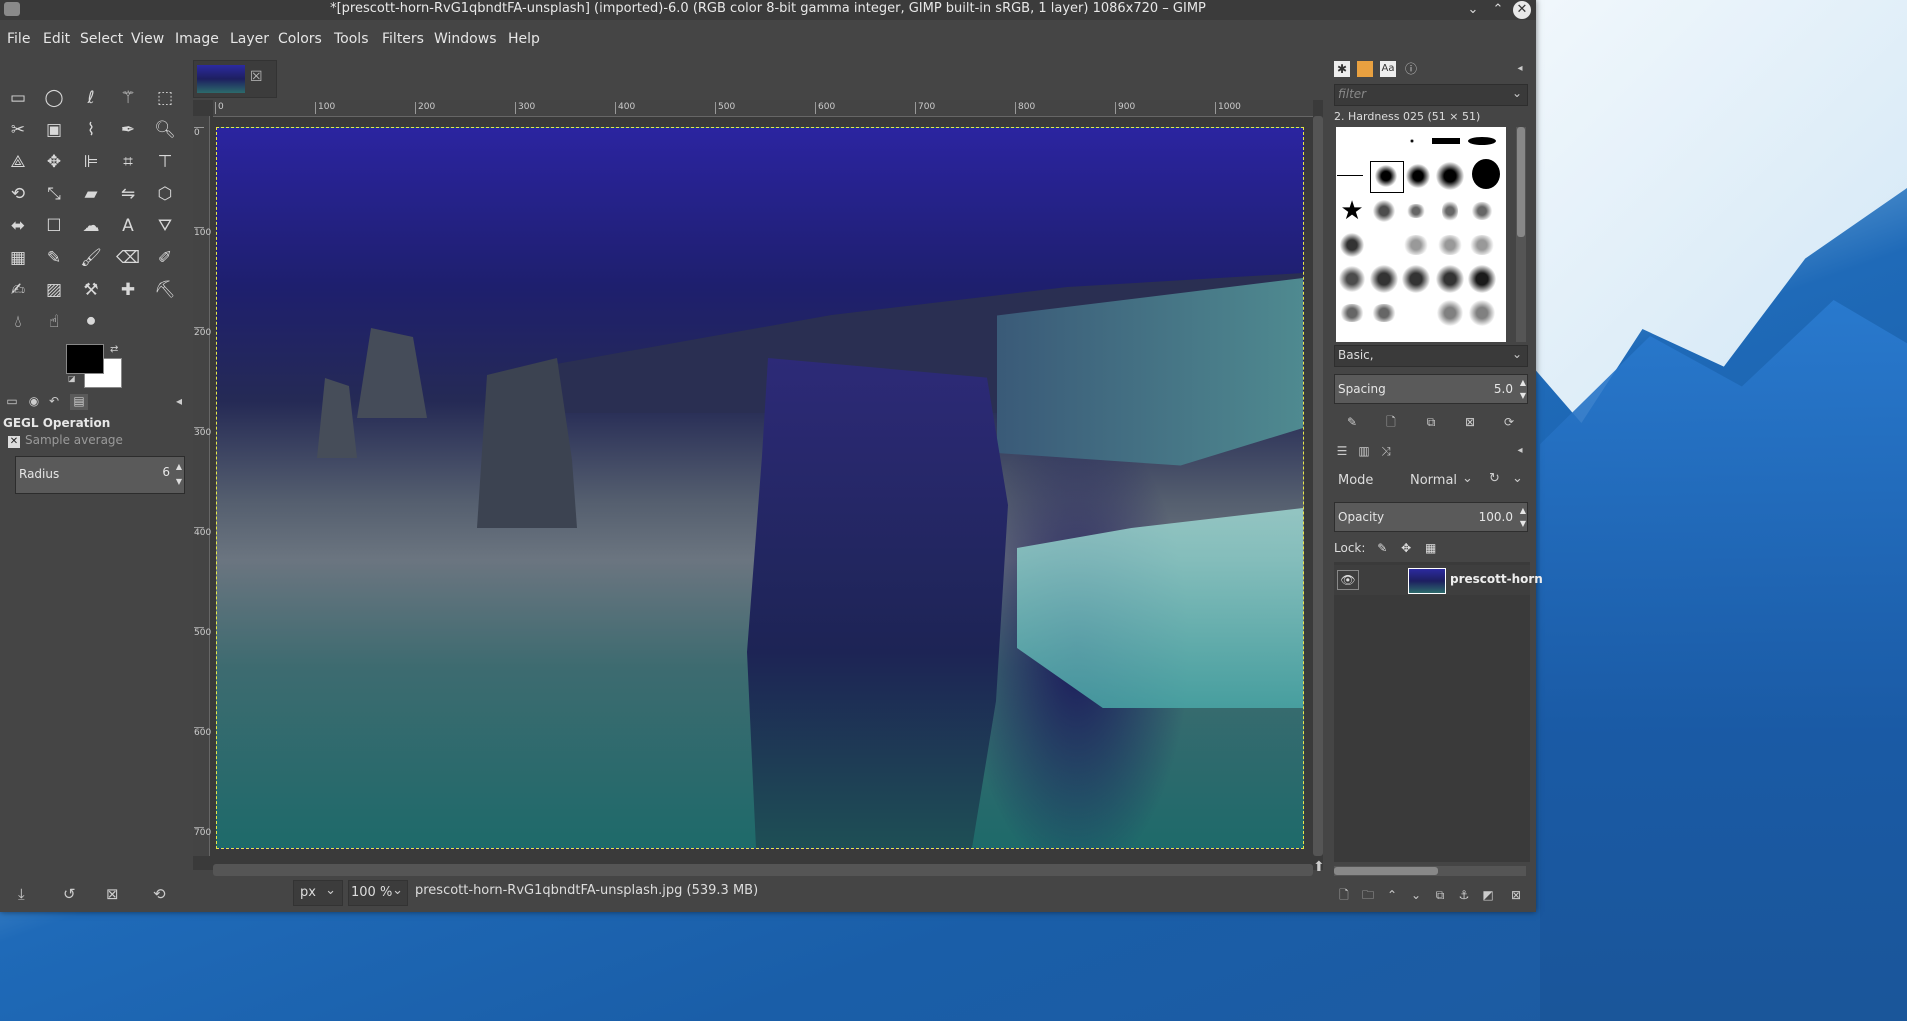 The height and width of the screenshot is (1021, 1907). I want to click on raise-layer-icon: ⌃, so click(1392, 895).